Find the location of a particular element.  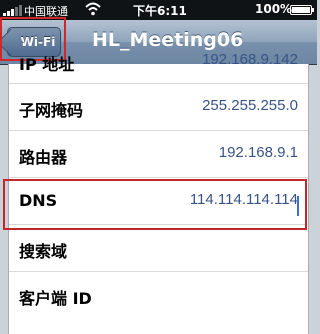

clock: 下午6:11 is located at coordinates (160, 11).